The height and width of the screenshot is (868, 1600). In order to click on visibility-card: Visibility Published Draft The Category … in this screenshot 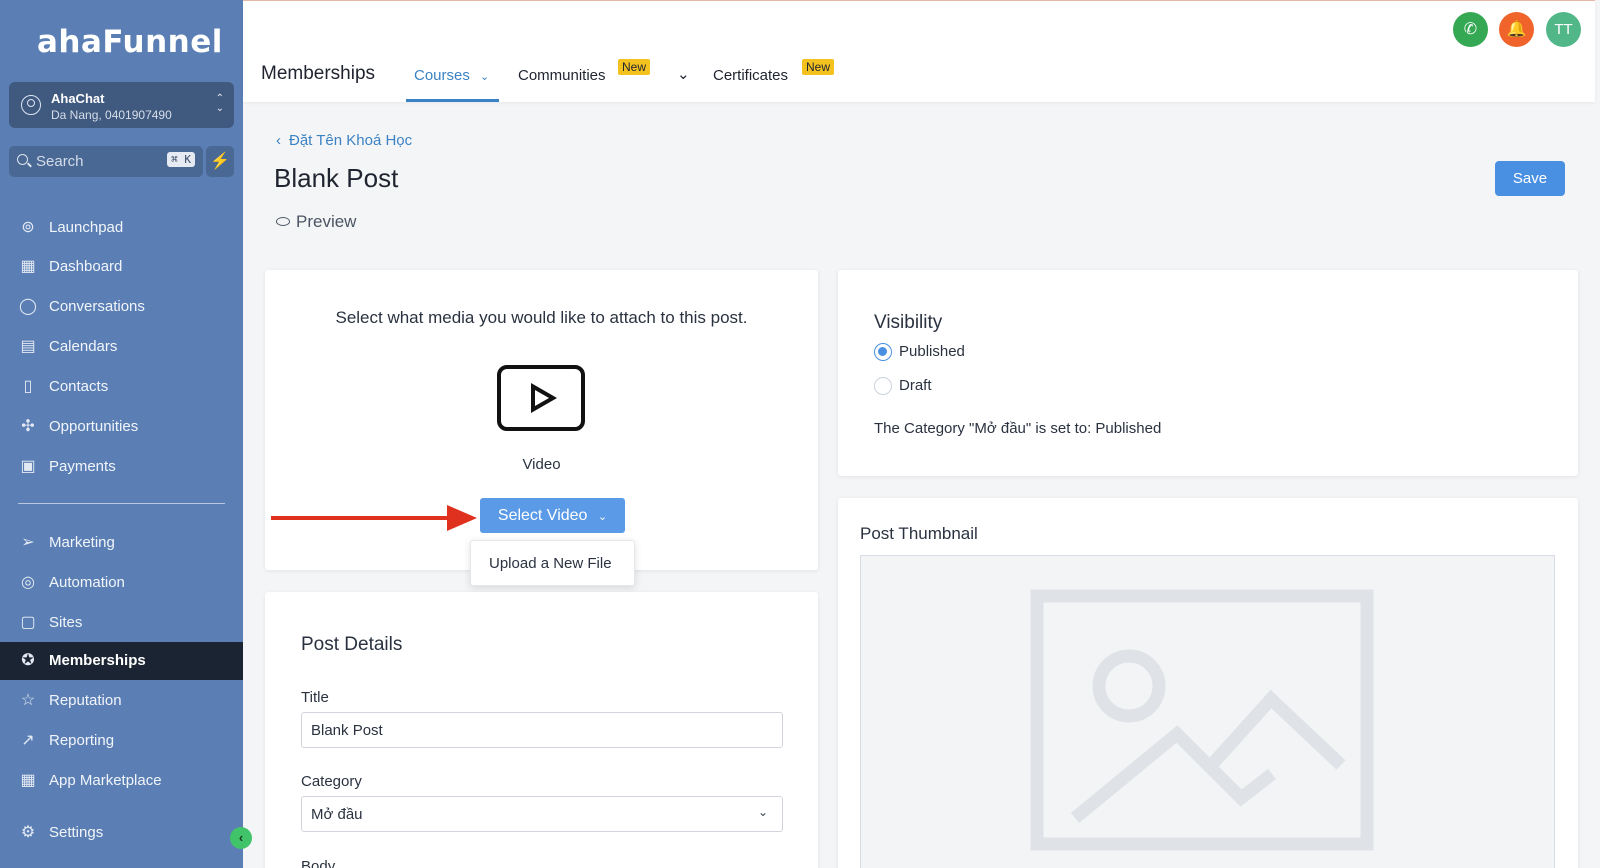, I will do `click(1208, 373)`.